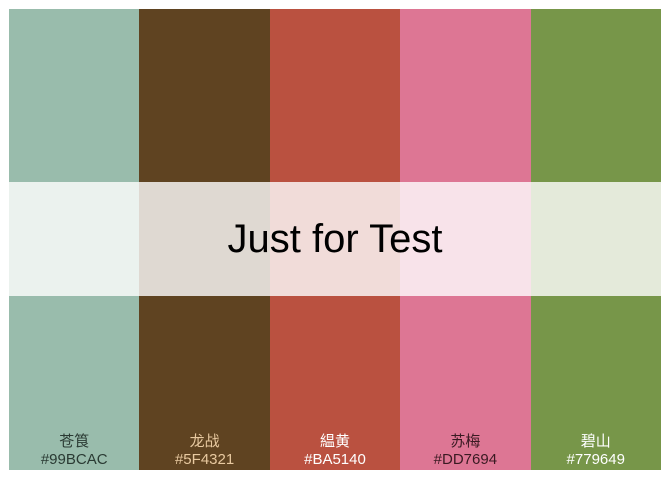 This screenshot has width=672, height=480. What do you see at coordinates (334, 441) in the screenshot?
I see `swatch-name: 緼黄` at bounding box center [334, 441].